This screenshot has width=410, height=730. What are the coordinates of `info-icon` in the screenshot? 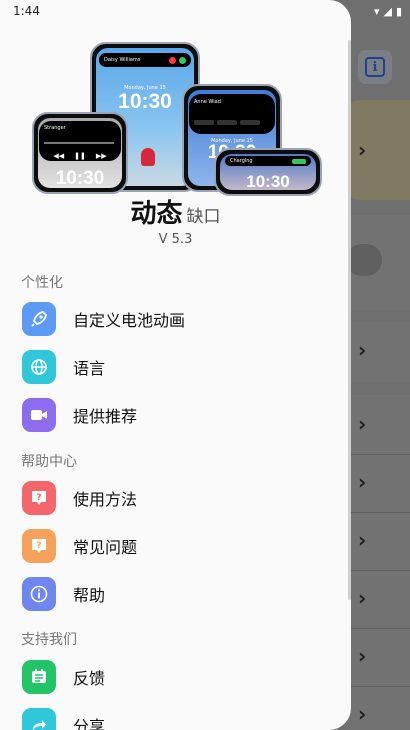 It's located at (39, 594).